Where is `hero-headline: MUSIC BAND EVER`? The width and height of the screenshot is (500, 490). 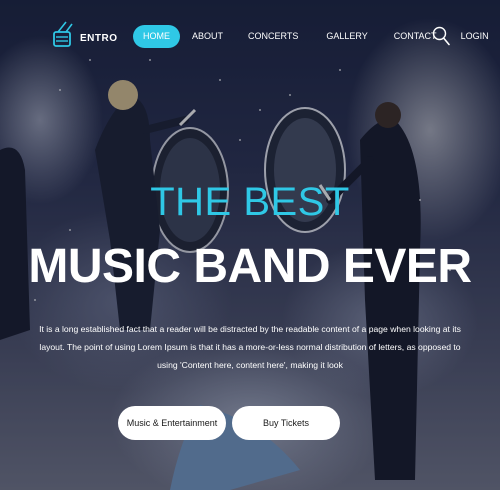
hero-headline: MUSIC BAND EVER is located at coordinates (250, 266).